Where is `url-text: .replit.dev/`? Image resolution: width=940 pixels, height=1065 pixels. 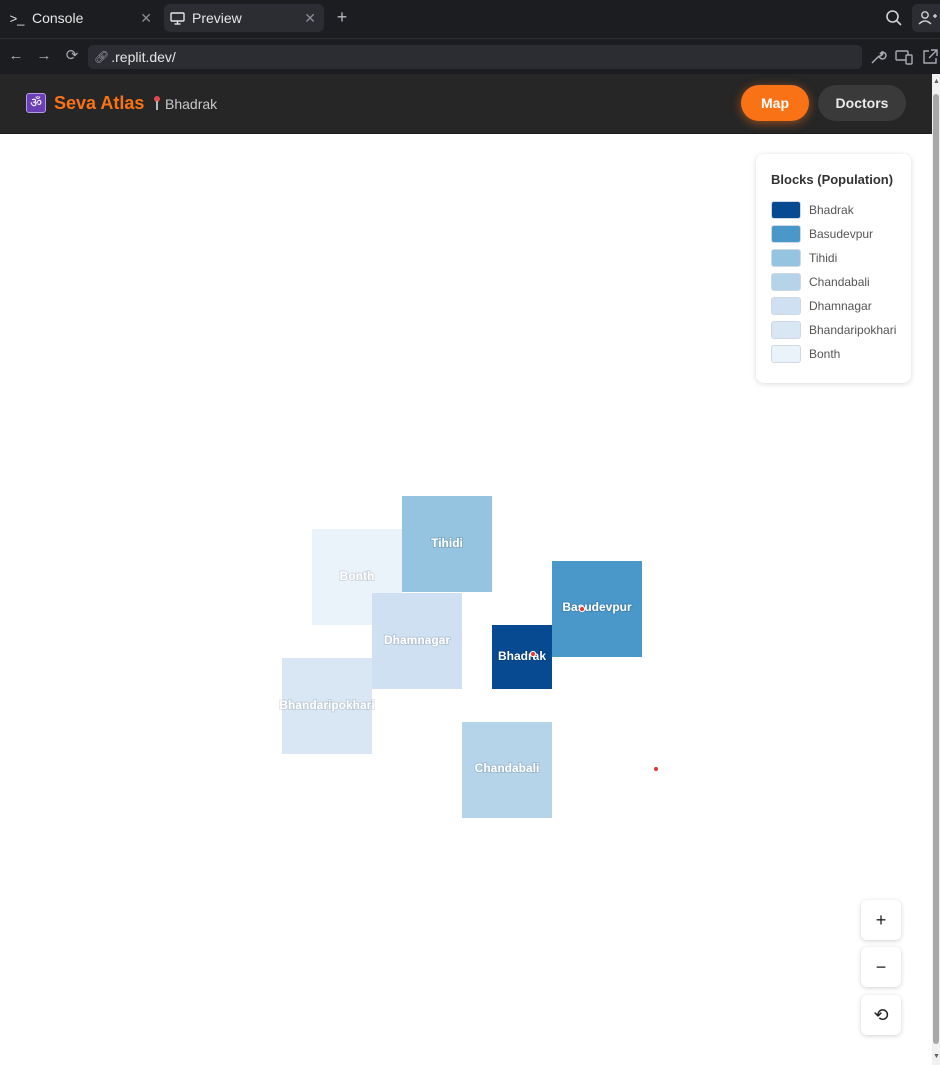 url-text: .replit.dev/ is located at coordinates (143, 57).